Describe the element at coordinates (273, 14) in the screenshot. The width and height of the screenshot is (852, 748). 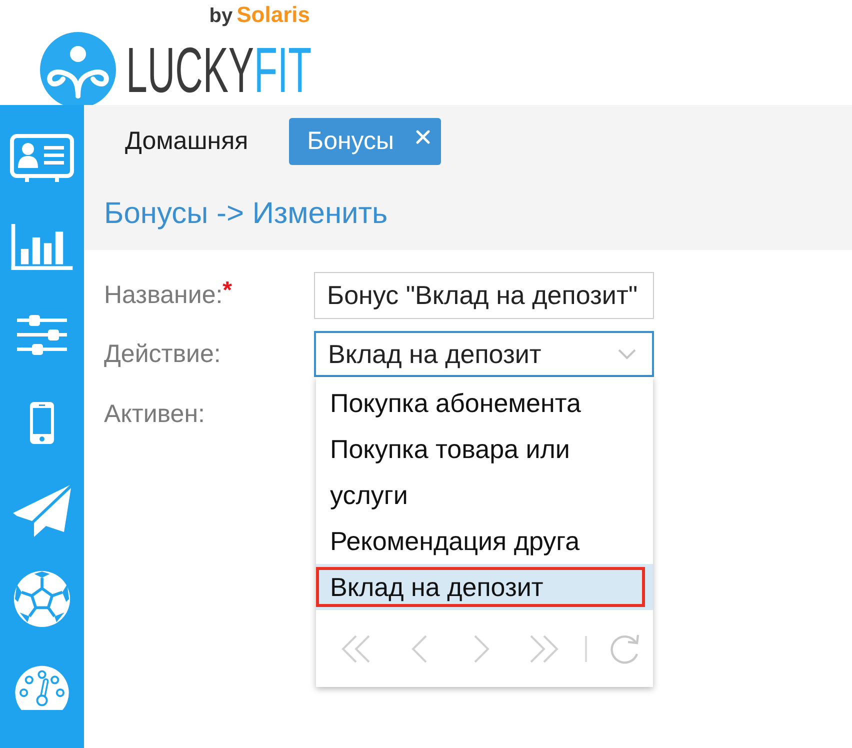
I see `logo-maker-text: Solaris` at that location.